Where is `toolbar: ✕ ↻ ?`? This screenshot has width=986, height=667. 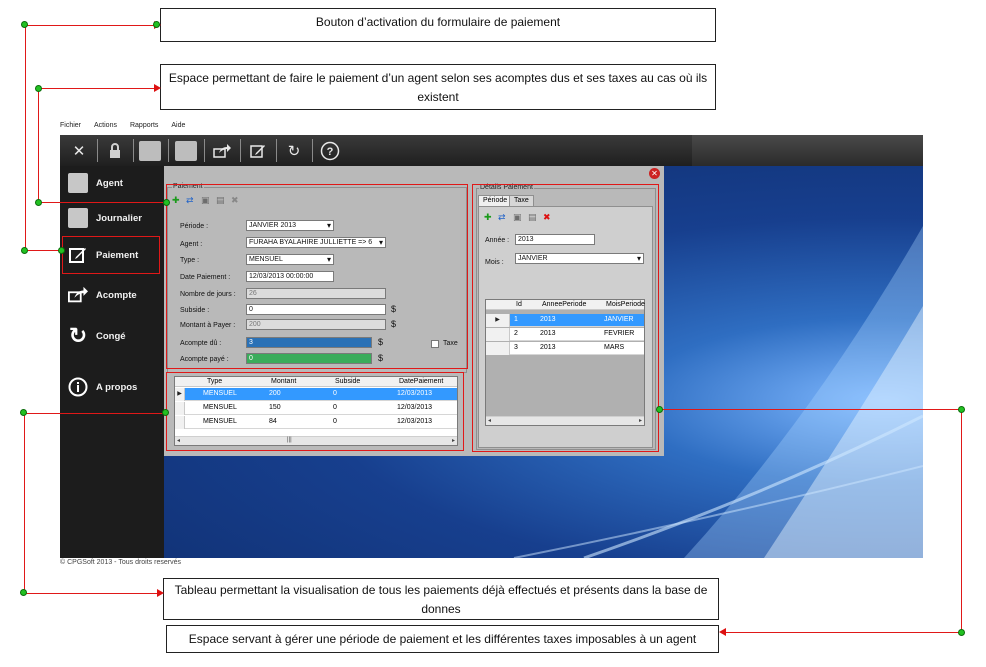 toolbar: ✕ ↻ ? is located at coordinates (491, 150).